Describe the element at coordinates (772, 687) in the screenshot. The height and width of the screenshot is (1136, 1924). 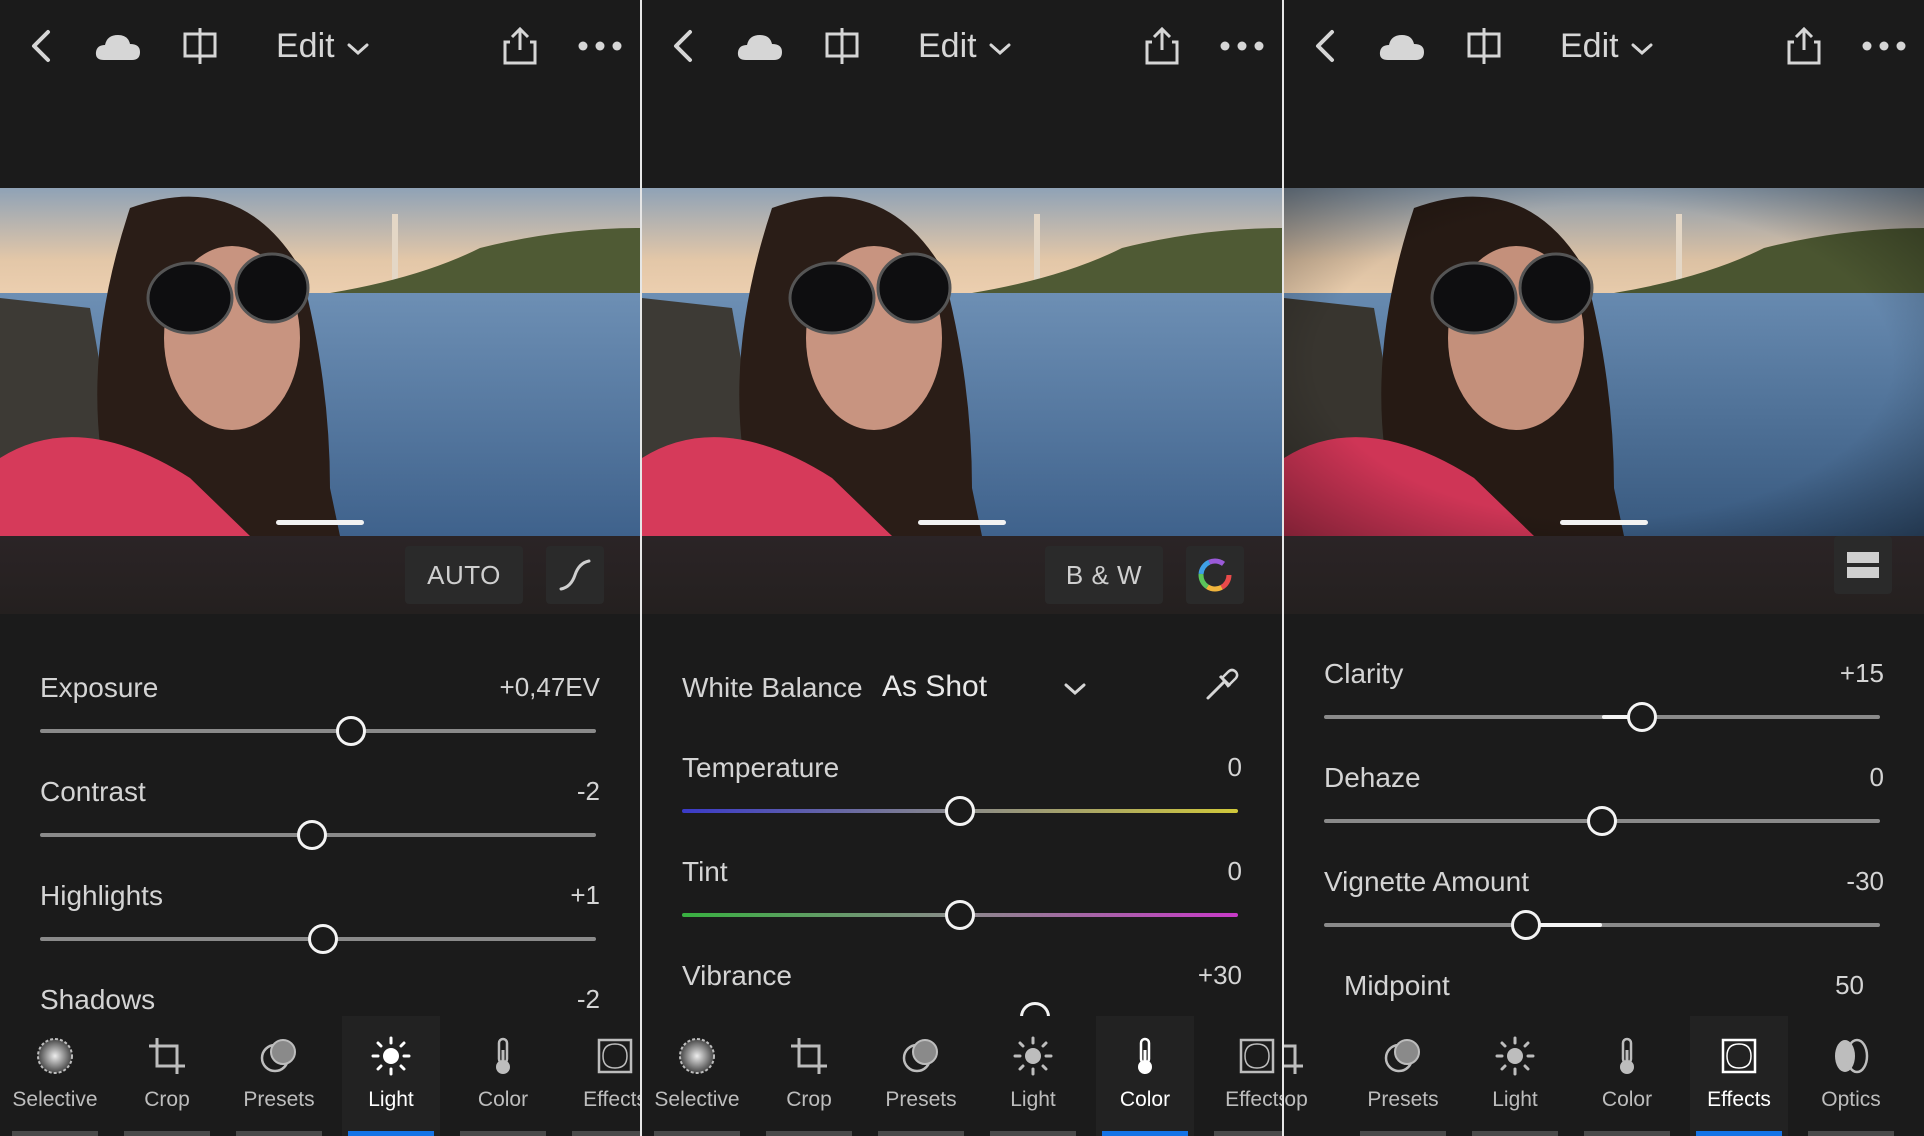
I see `white-balance-label: White Balance` at that location.